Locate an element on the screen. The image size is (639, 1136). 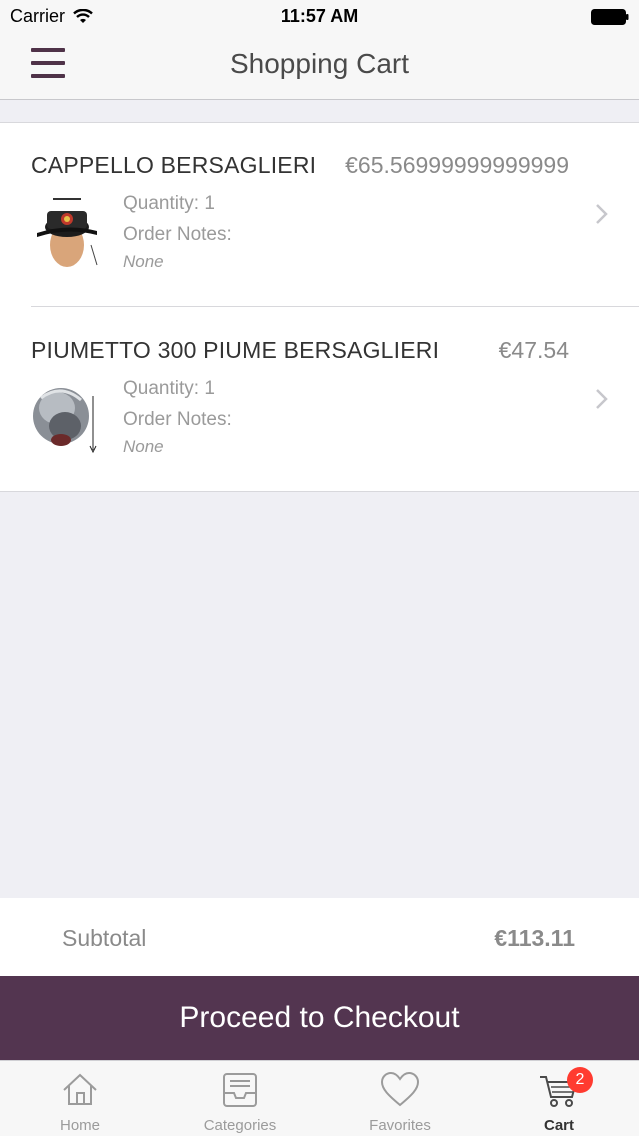
tab-categories: Categories is located at coordinates (240, 1098).